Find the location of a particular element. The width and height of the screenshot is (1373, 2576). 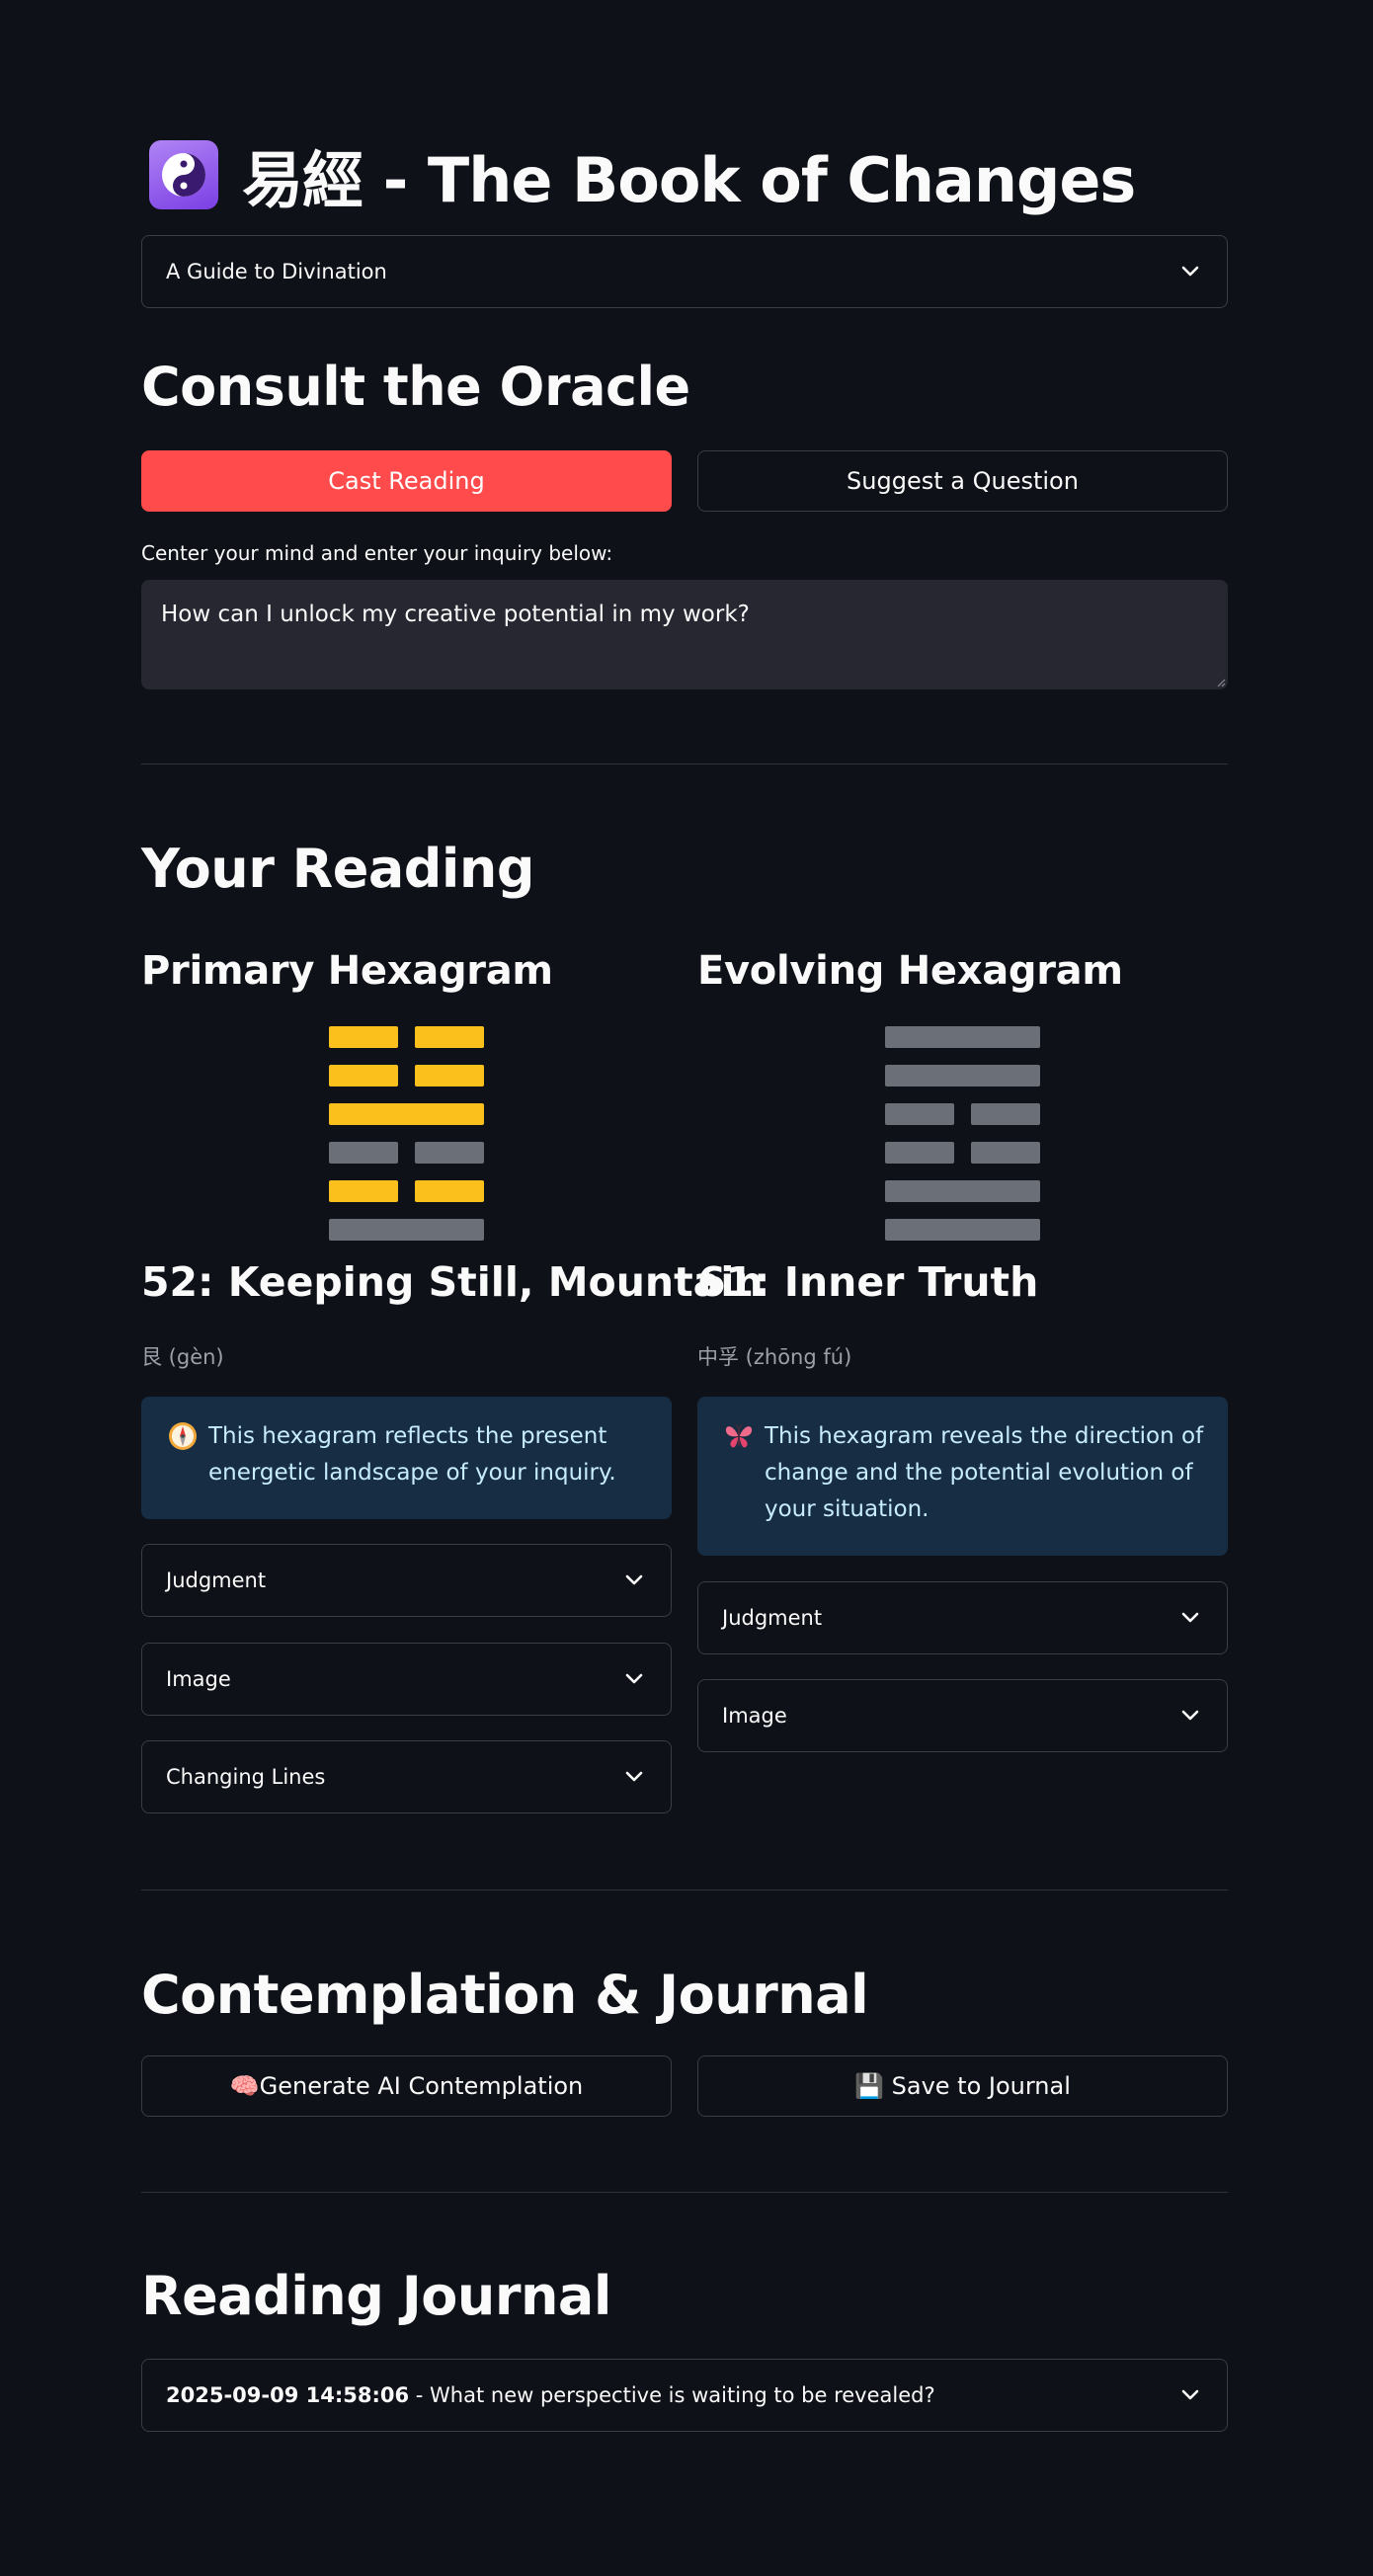

guide-expander: A Guide to Divination is located at coordinates (684, 271).